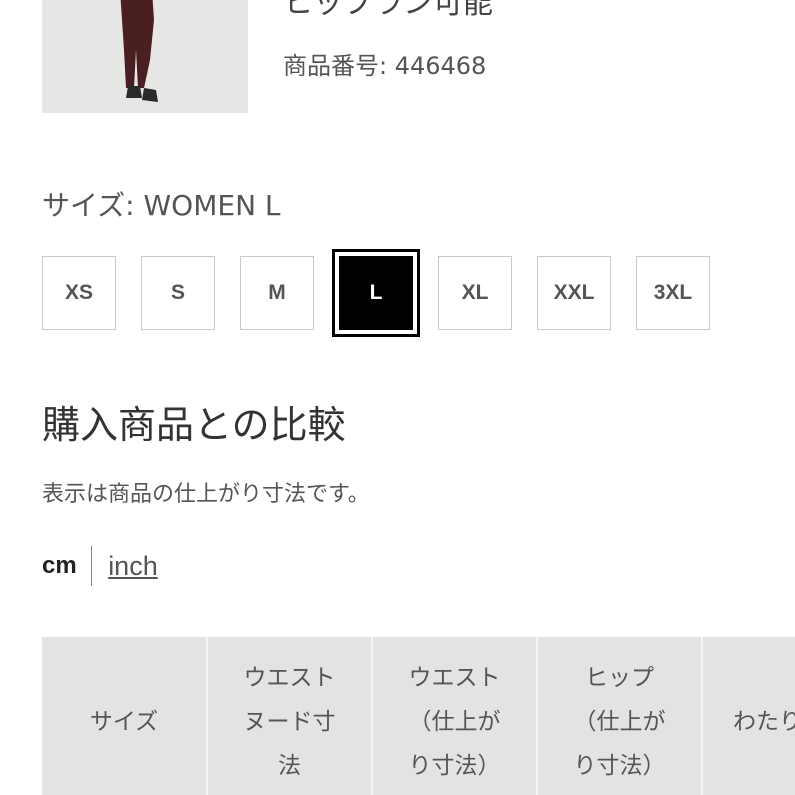 This screenshot has width=795, height=795. What do you see at coordinates (100, 566) in the screenshot?
I see `unit-toggle: cm inch` at bounding box center [100, 566].